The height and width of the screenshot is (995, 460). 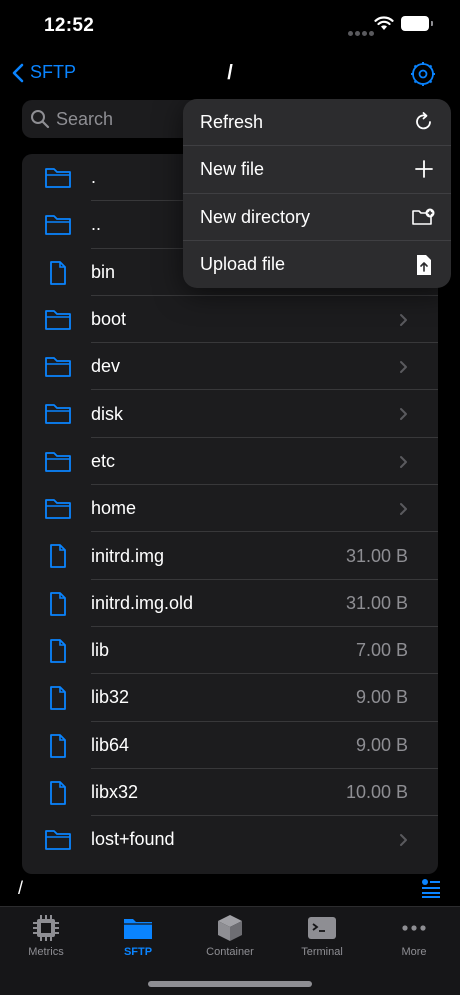 I want to click on file-name: ., so click(x=94, y=177).